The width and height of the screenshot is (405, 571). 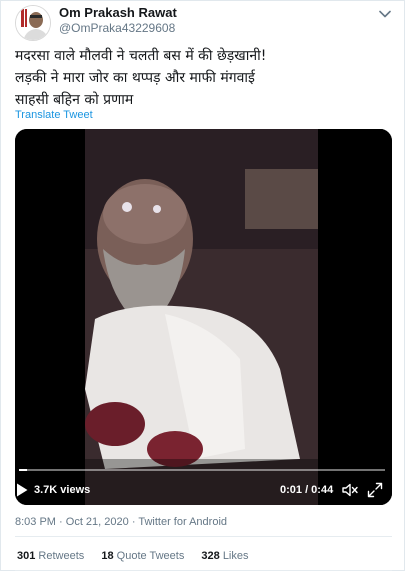 I want to click on play-icon, so click(x=22, y=490).